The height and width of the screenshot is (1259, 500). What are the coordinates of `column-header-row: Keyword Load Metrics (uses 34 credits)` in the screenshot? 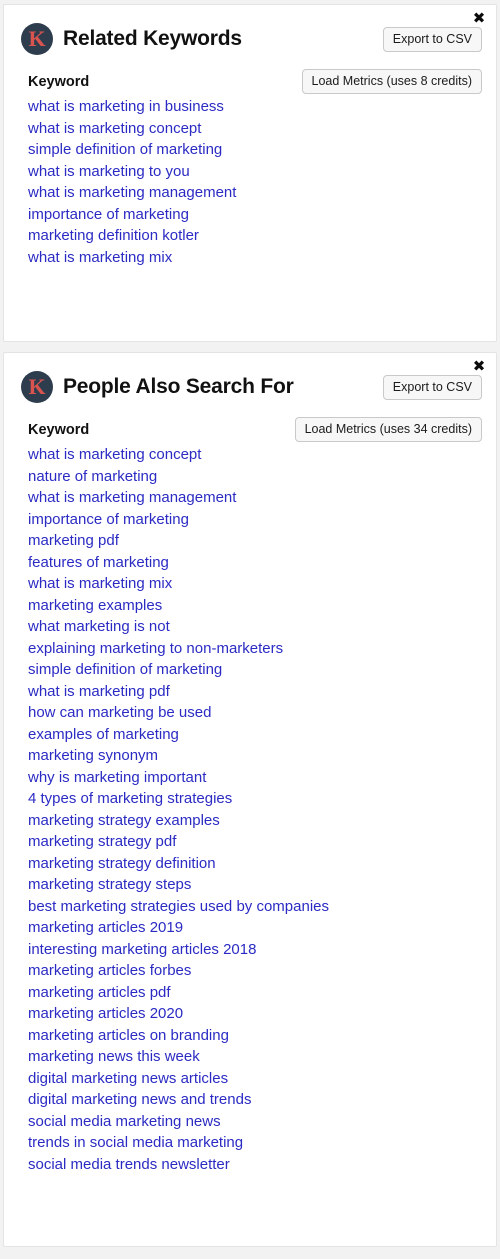 It's located at (250, 422).